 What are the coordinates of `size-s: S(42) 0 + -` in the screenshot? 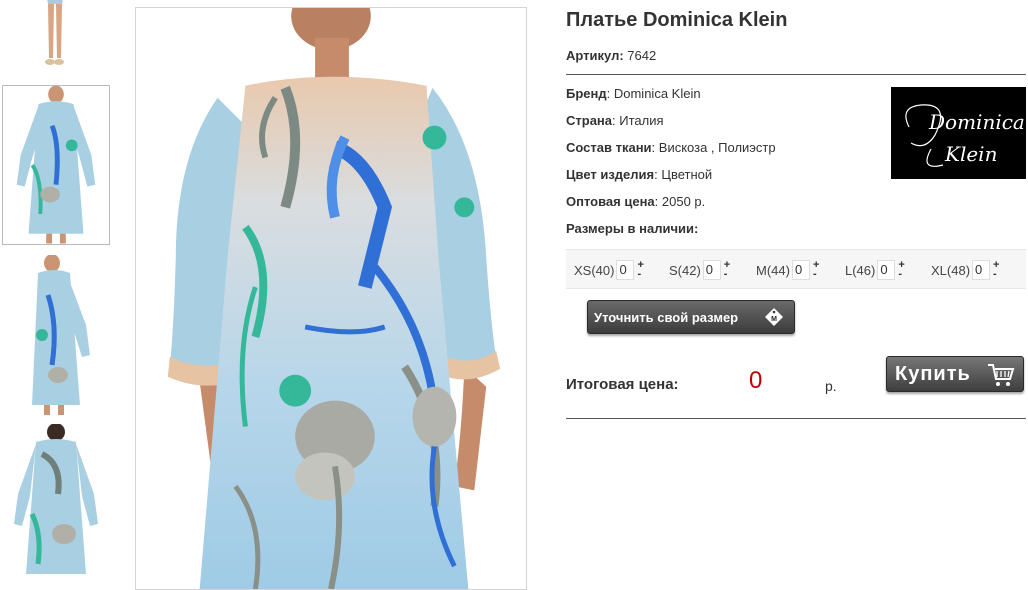 It's located at (699, 270).